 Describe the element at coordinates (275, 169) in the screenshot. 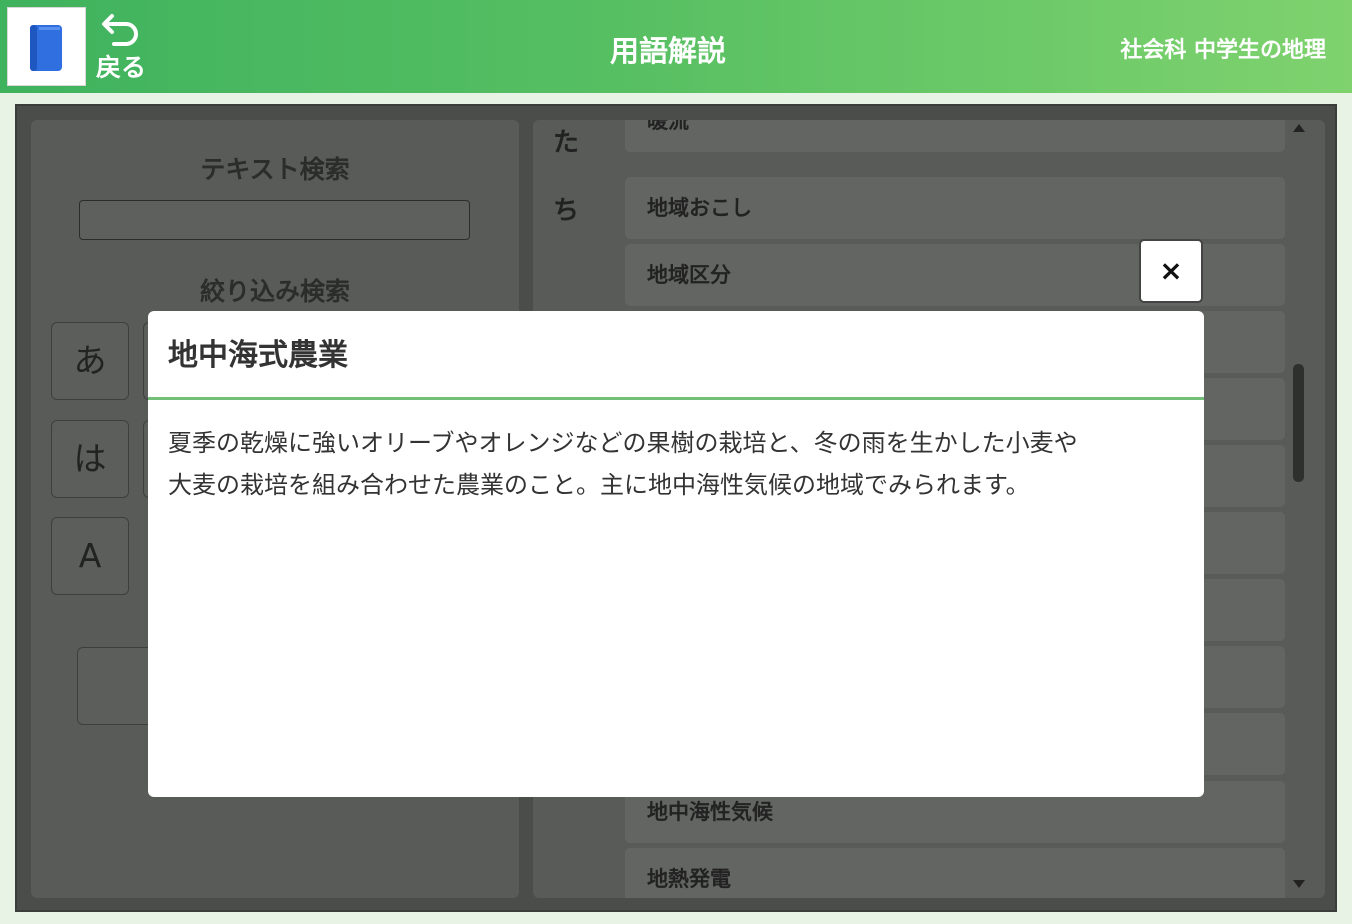

I see `text-search-label: テキスト検索` at that location.